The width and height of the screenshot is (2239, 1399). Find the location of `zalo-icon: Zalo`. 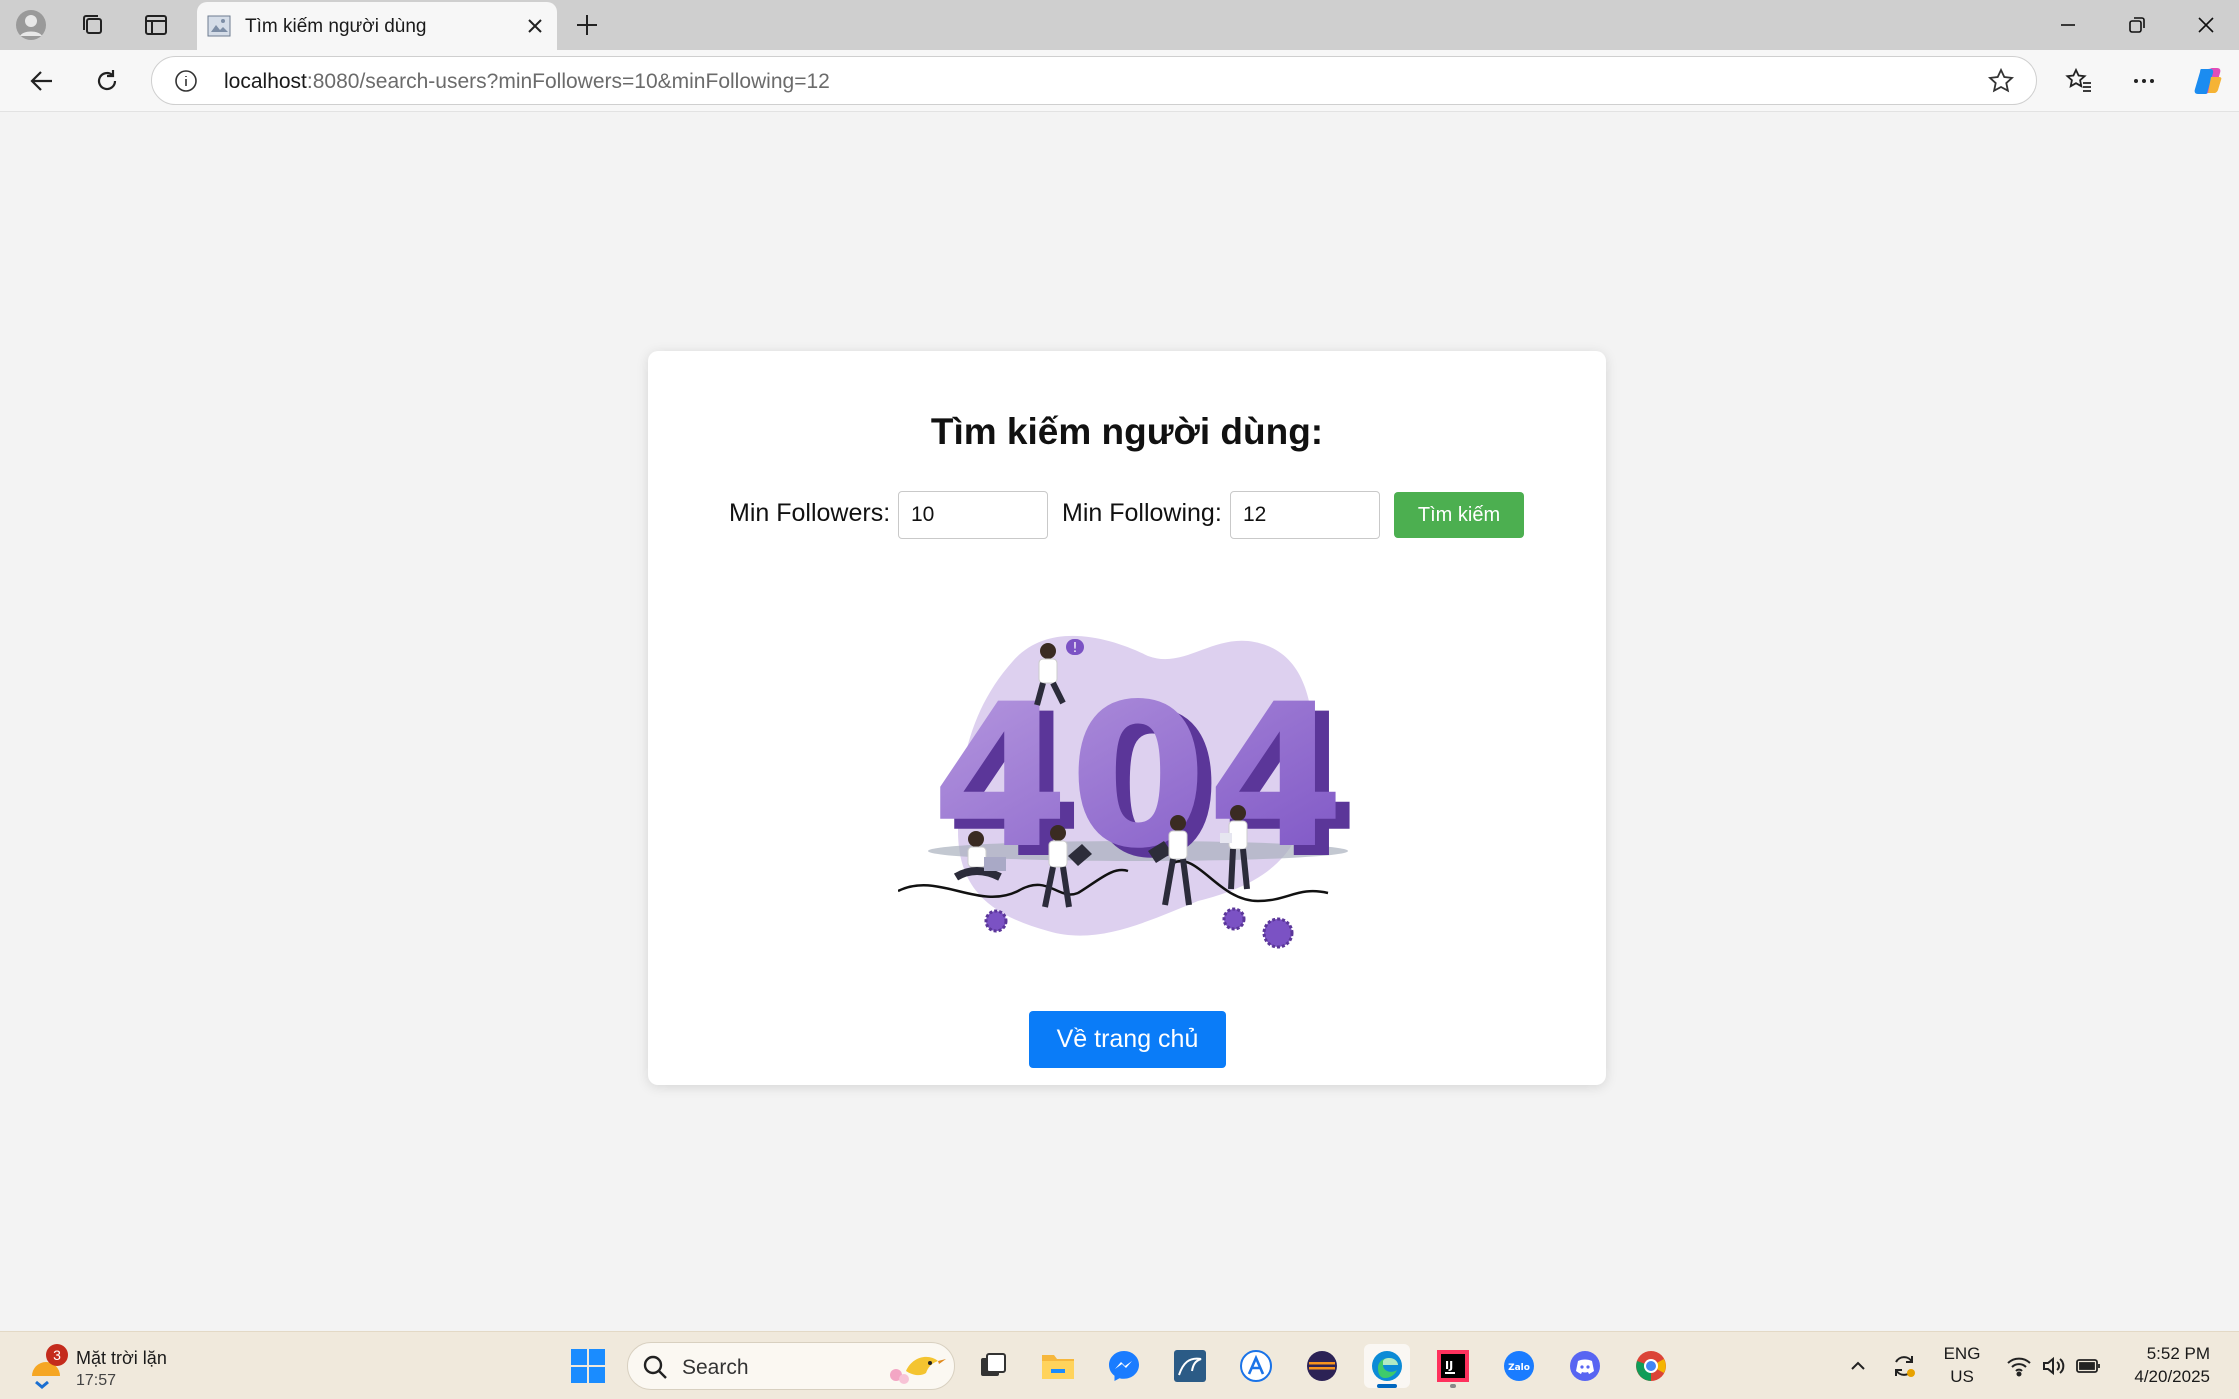

zalo-icon: Zalo is located at coordinates (1519, 1366).